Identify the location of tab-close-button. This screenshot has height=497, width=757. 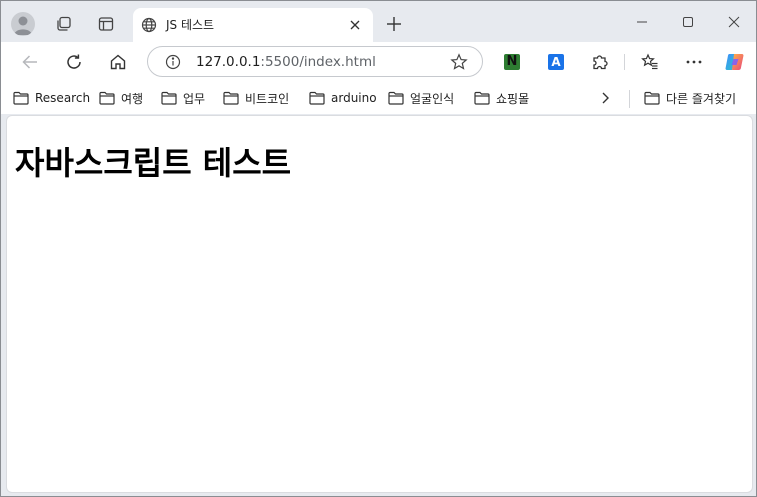
(355, 25).